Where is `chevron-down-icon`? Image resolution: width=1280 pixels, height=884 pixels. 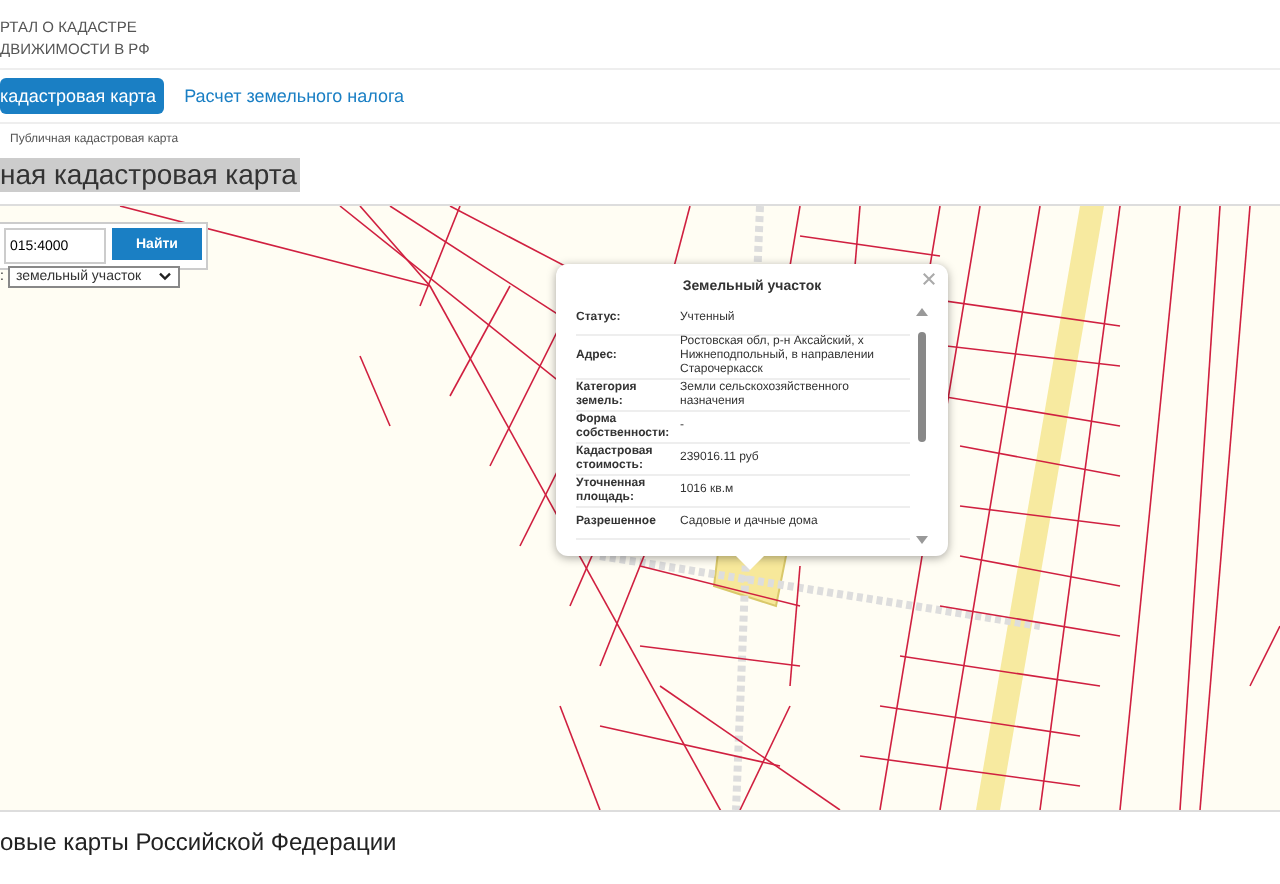
chevron-down-icon is located at coordinates (164, 277).